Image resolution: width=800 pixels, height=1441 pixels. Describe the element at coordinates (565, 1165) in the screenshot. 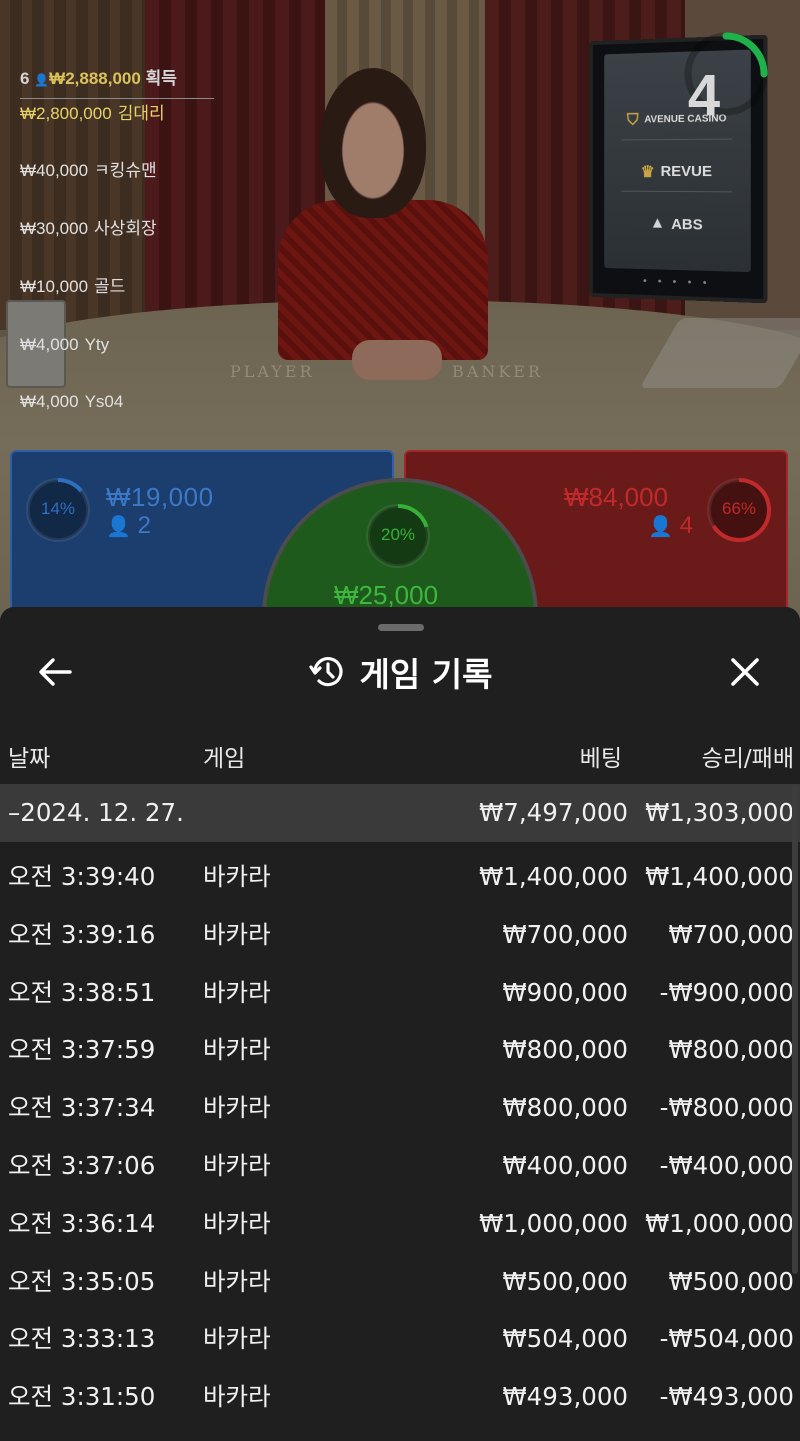

I see `row-bet: ₩400,000` at that location.